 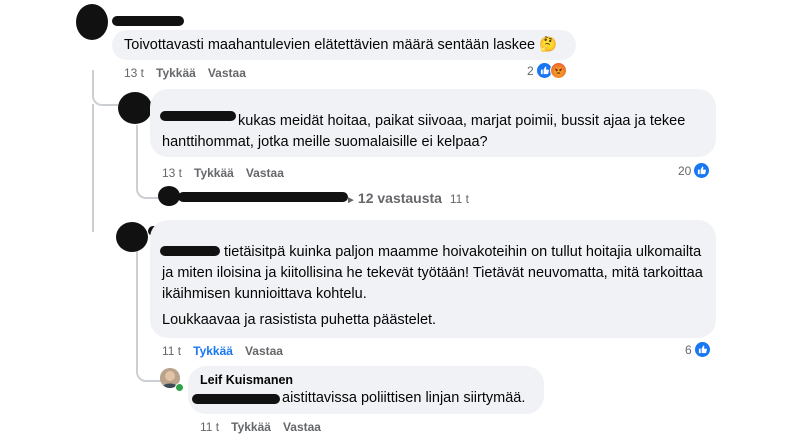 What do you see at coordinates (246, 380) in the screenshot?
I see `comment-author: Leif Kuismanen` at bounding box center [246, 380].